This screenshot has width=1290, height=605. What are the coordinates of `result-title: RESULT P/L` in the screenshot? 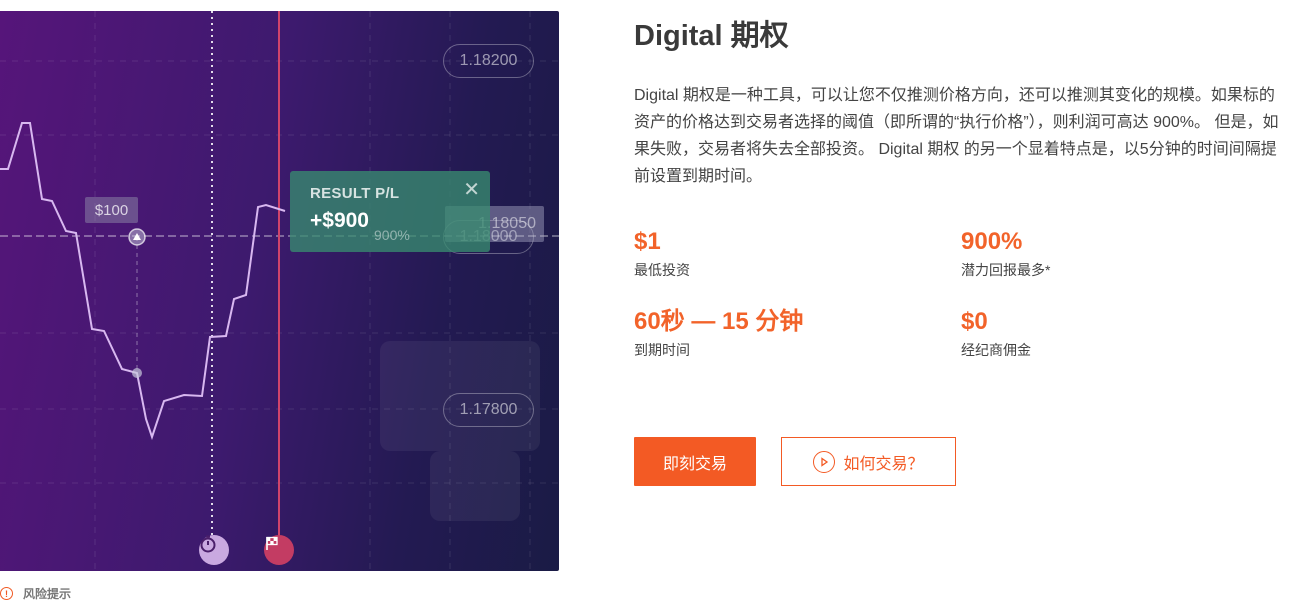 It's located at (355, 193).